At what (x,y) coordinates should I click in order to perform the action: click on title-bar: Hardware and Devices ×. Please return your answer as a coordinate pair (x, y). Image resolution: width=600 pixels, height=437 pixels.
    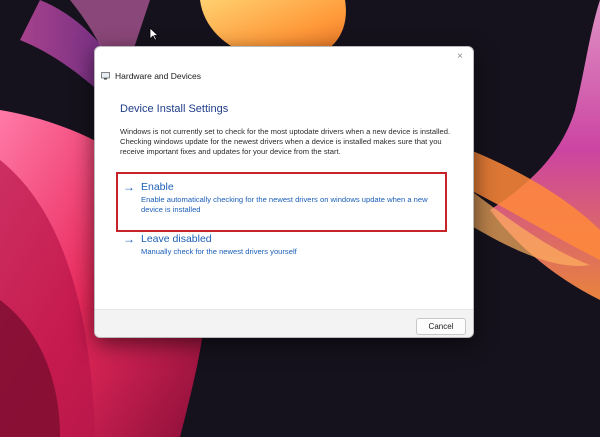
    Looking at the image, I should click on (284, 67).